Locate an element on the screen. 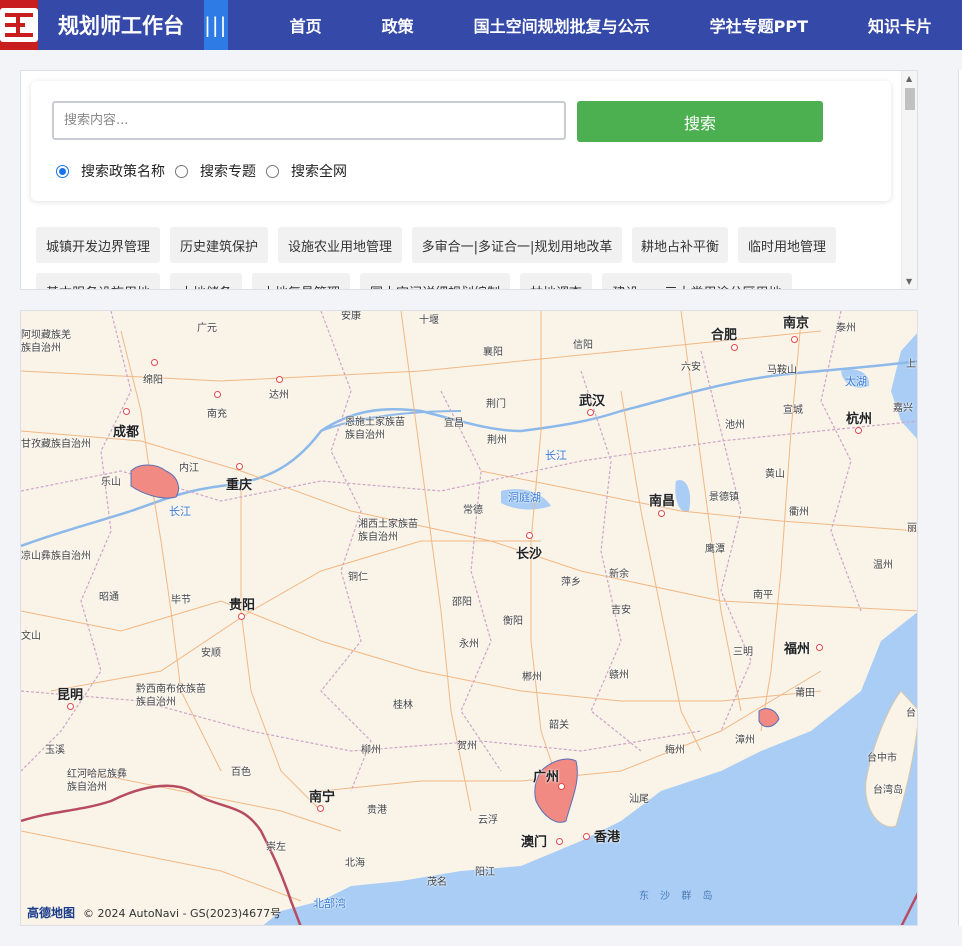 This screenshot has height=946, width=962. nav-knowledge-cards: 知识卡片 is located at coordinates (900, 25).